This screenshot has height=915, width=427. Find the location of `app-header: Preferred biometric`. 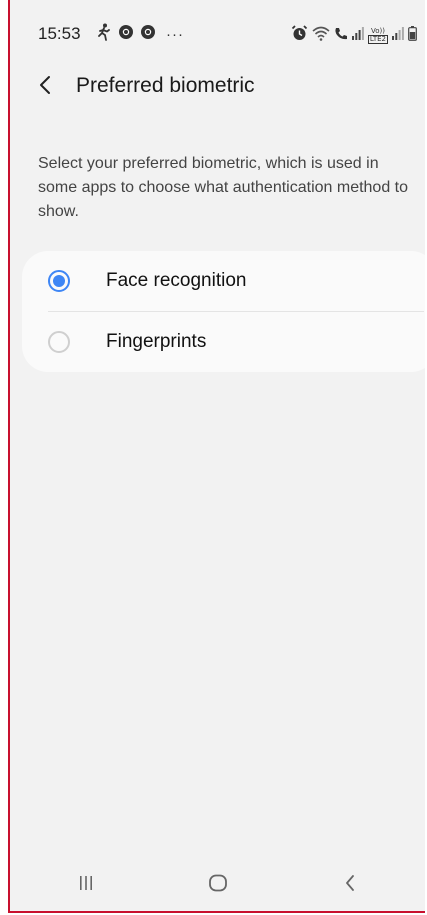

app-header: Preferred biometric is located at coordinates (217, 87).